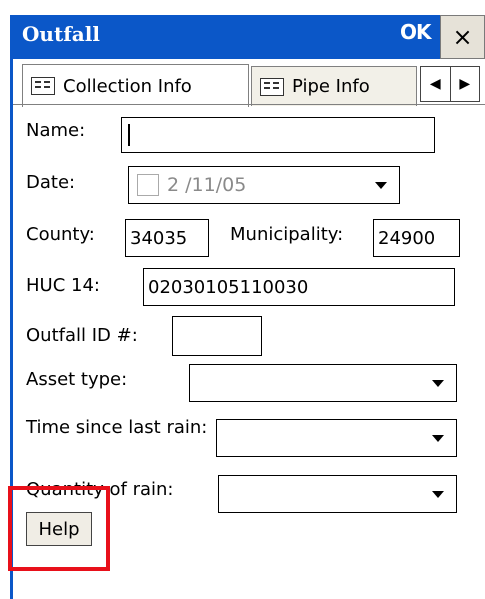 The image size is (485, 599). I want to click on tab-scroll-left-button: ◀, so click(435, 84).